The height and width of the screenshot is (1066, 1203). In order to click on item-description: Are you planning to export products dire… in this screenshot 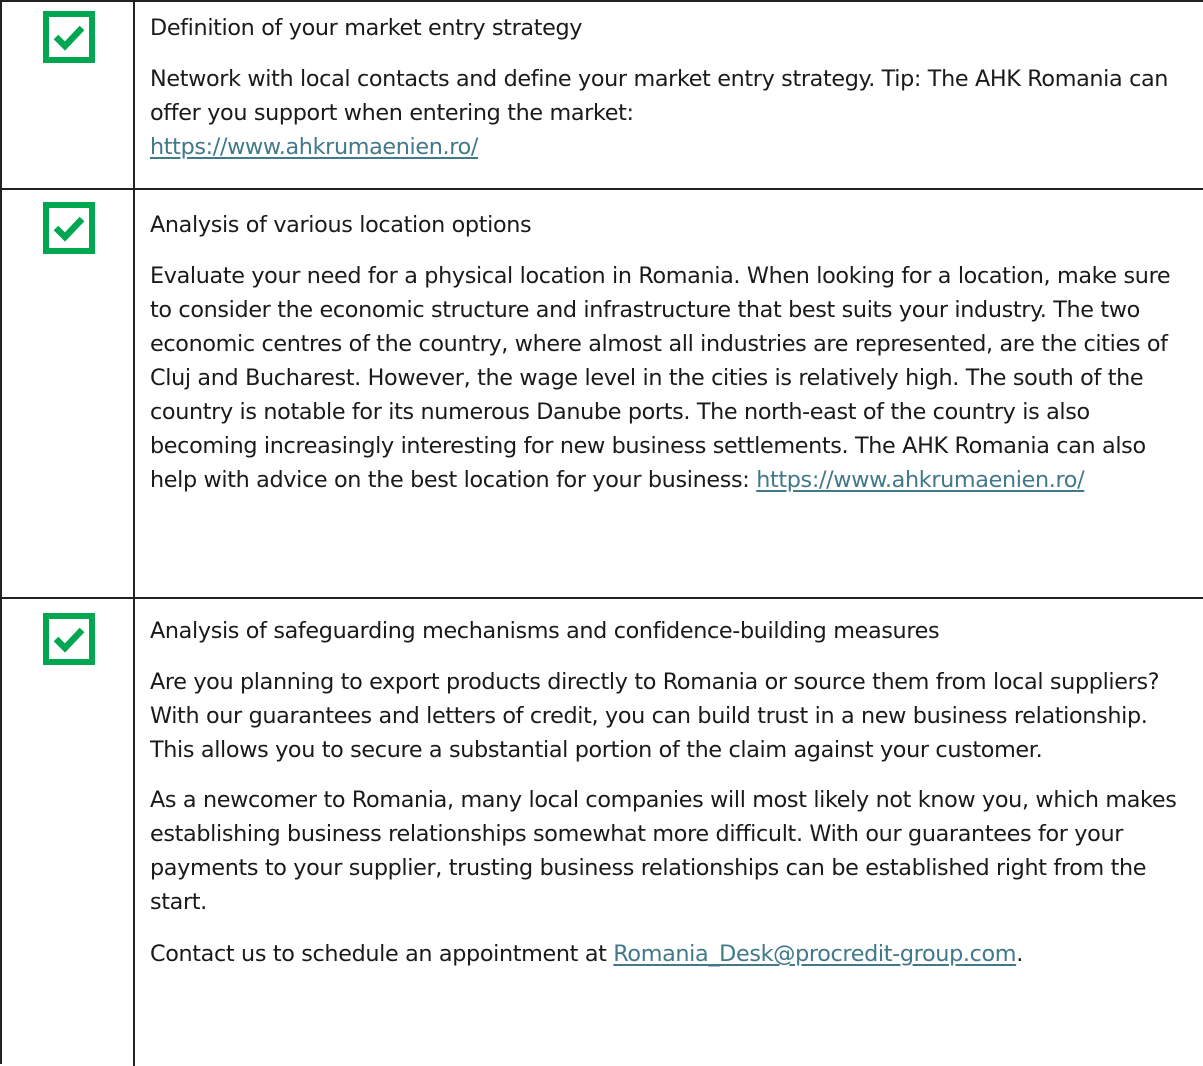, I will do `click(655, 716)`.